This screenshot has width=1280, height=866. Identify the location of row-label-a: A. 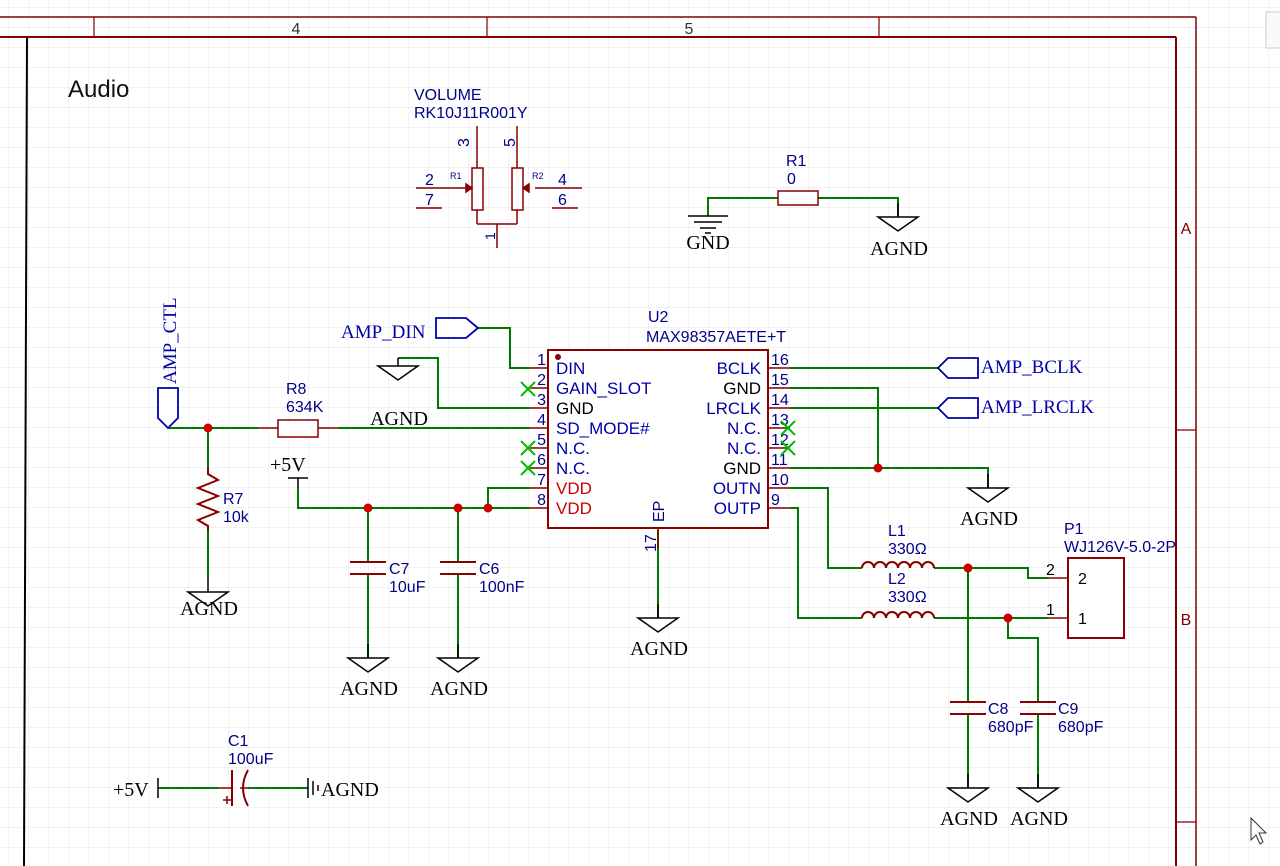
(1186, 229).